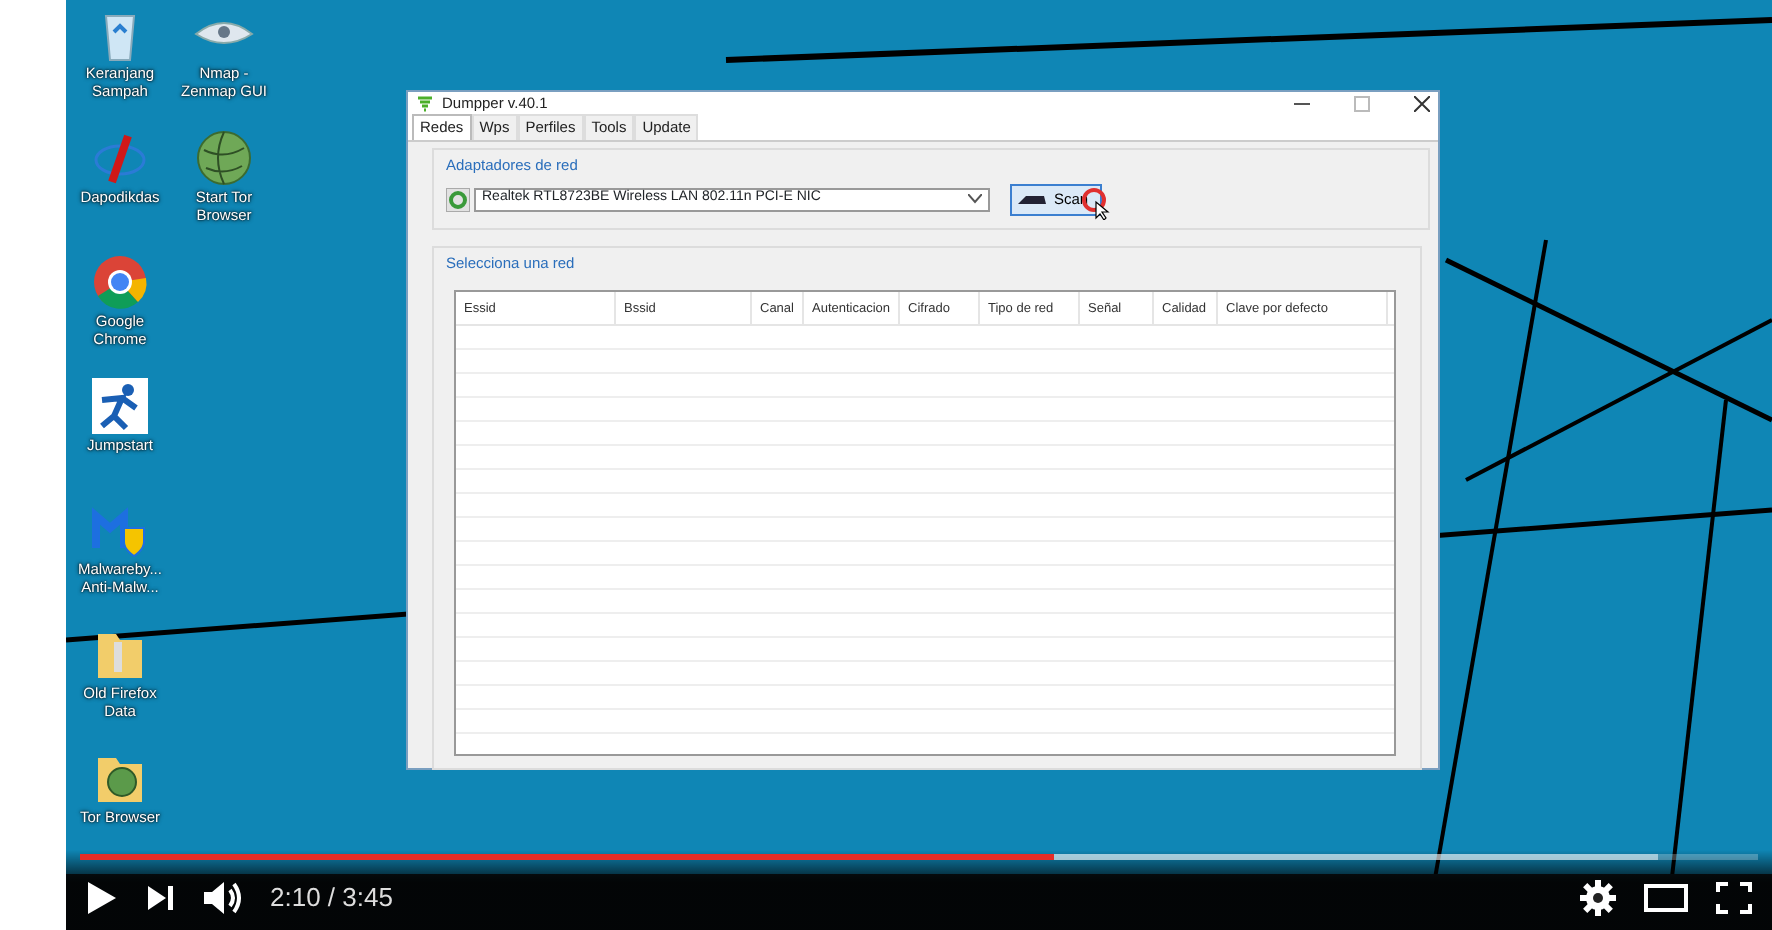 The height and width of the screenshot is (930, 1772). What do you see at coordinates (1422, 103) in the screenshot?
I see `close-icon` at bounding box center [1422, 103].